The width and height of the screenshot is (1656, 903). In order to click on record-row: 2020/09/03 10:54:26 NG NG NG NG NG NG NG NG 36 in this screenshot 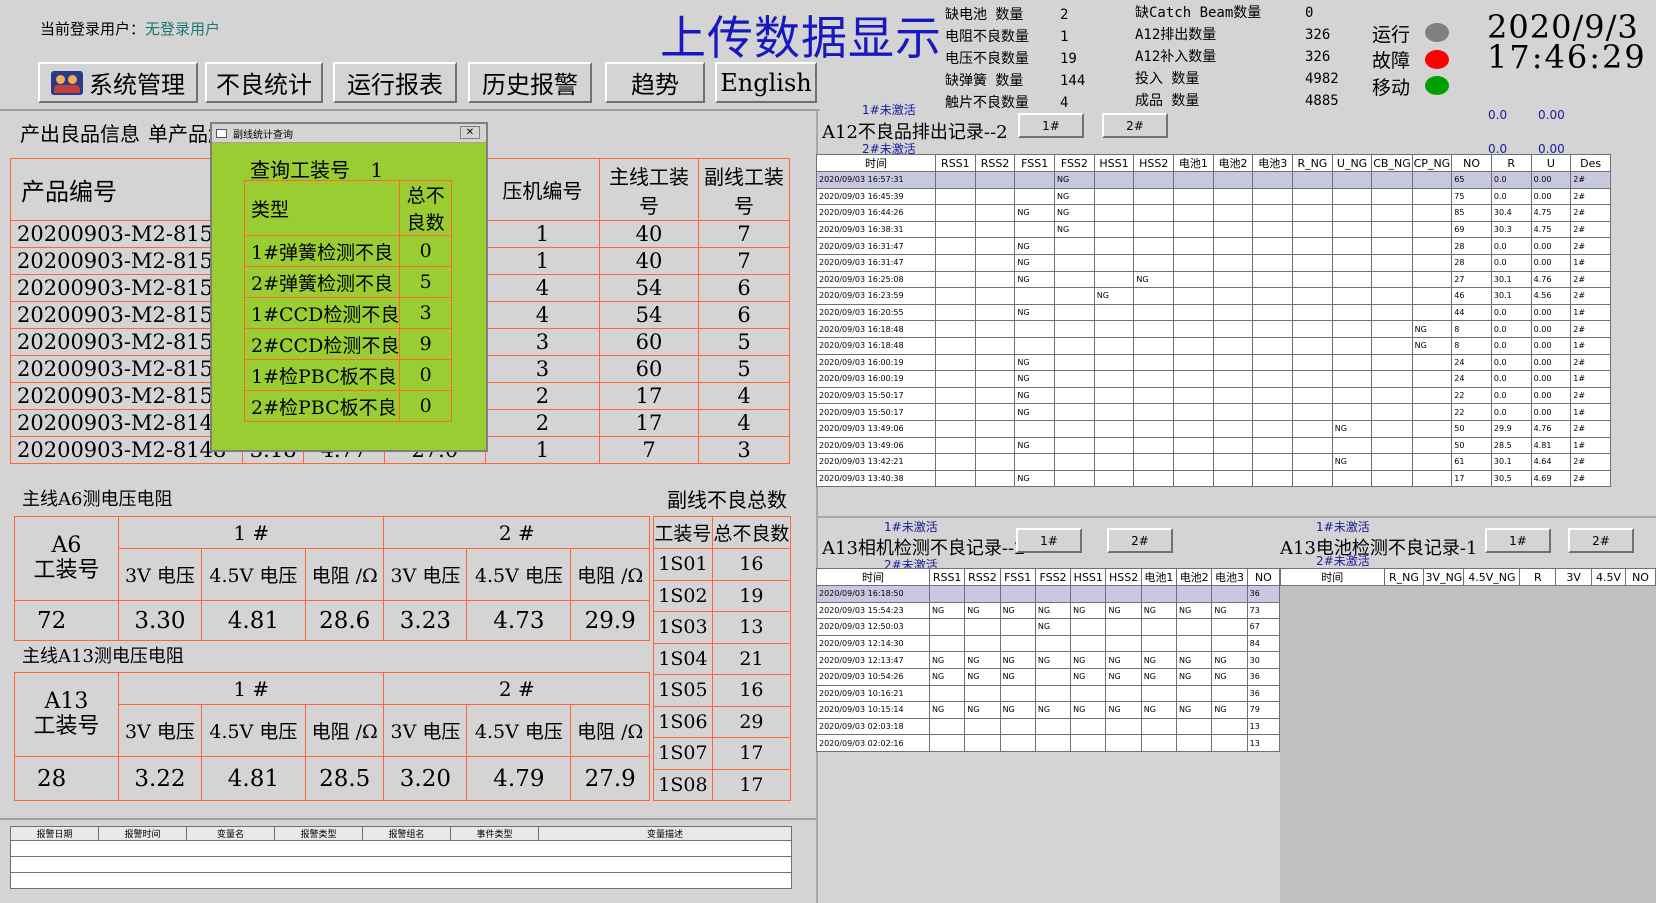, I will do `click(1048, 676)`.